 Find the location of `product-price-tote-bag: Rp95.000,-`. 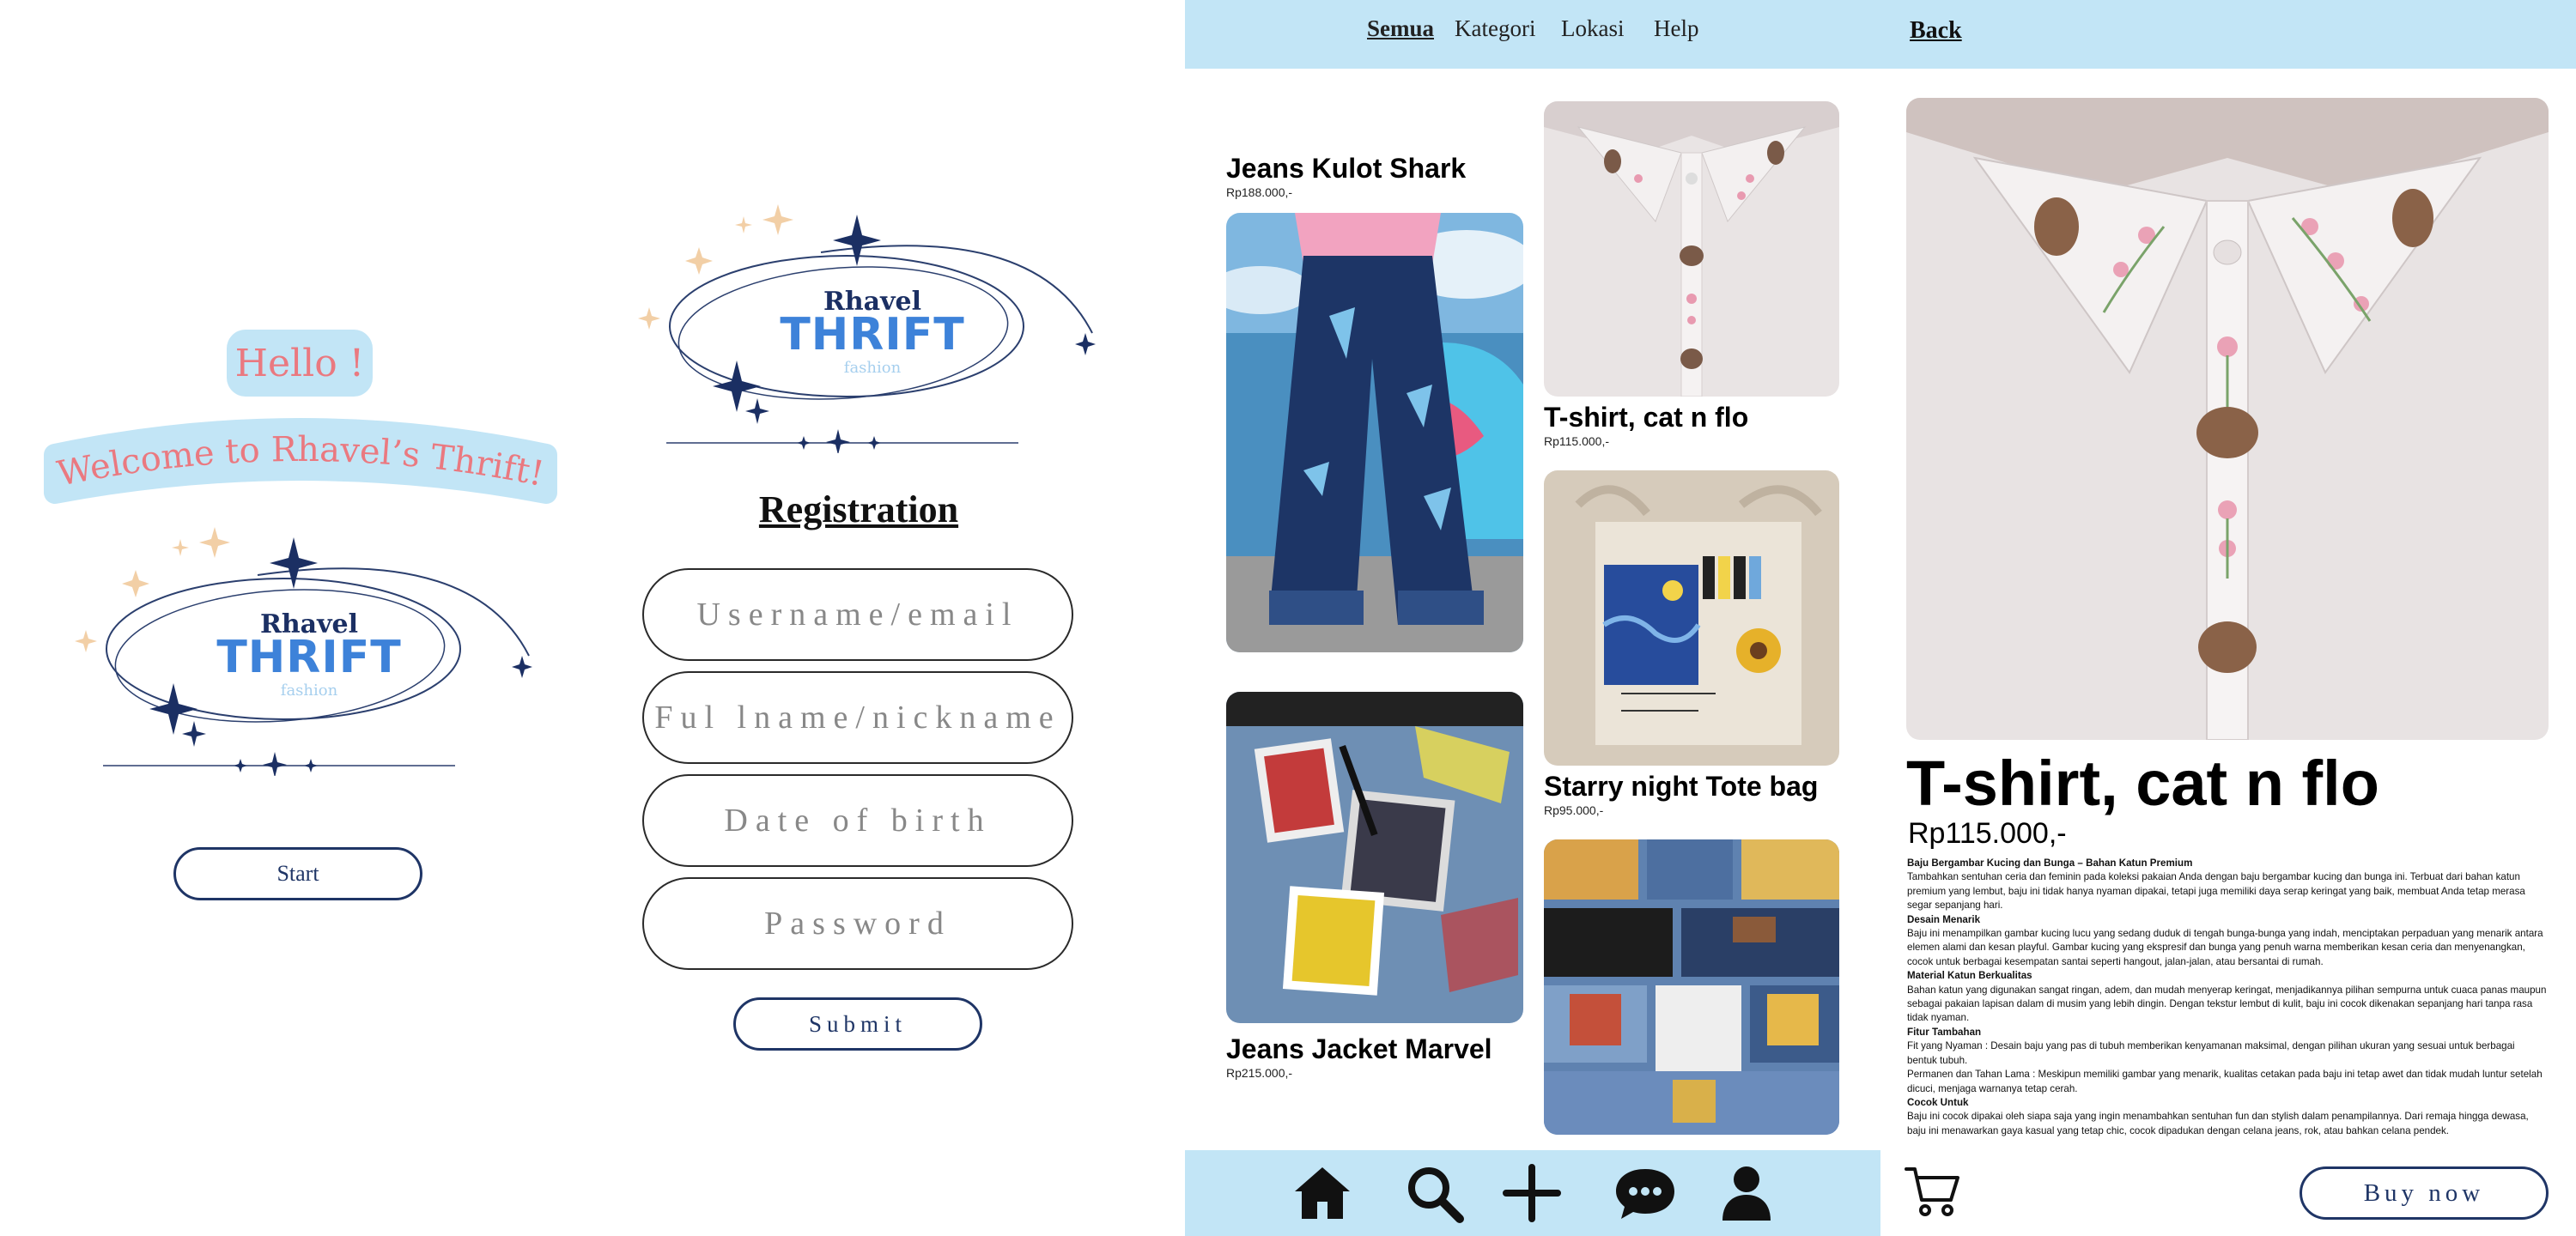

product-price-tote-bag: Rp95.000,- is located at coordinates (1574, 810).